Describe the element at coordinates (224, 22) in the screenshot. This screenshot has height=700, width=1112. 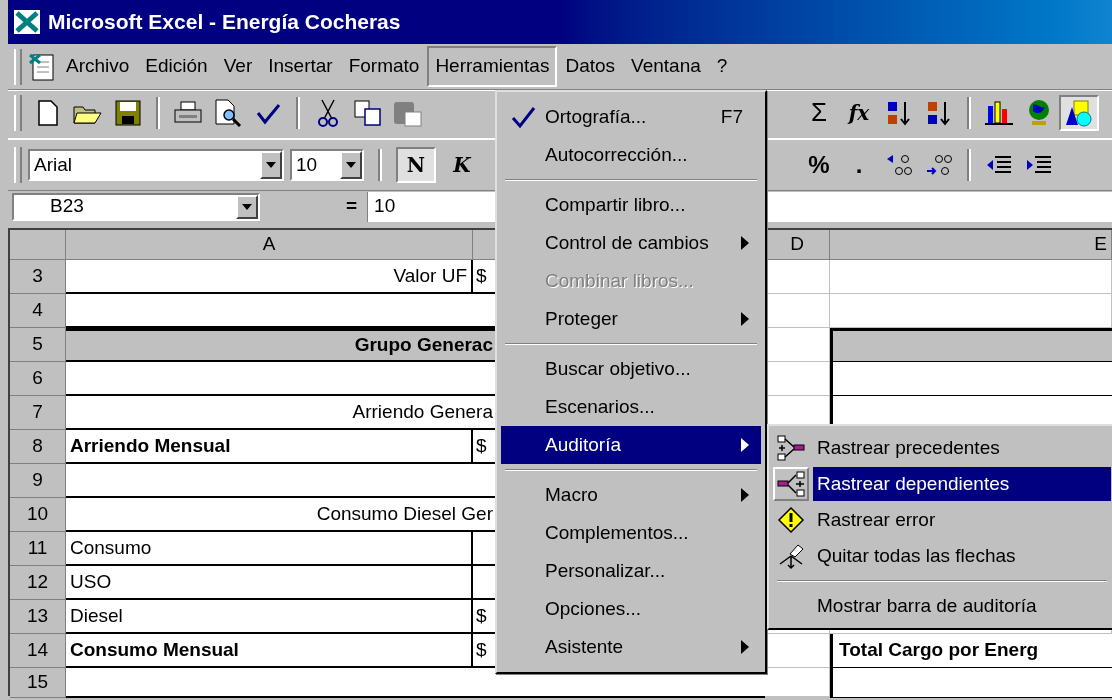
I see `window-title: Microsoft Excel - Energía Cocheras` at that location.